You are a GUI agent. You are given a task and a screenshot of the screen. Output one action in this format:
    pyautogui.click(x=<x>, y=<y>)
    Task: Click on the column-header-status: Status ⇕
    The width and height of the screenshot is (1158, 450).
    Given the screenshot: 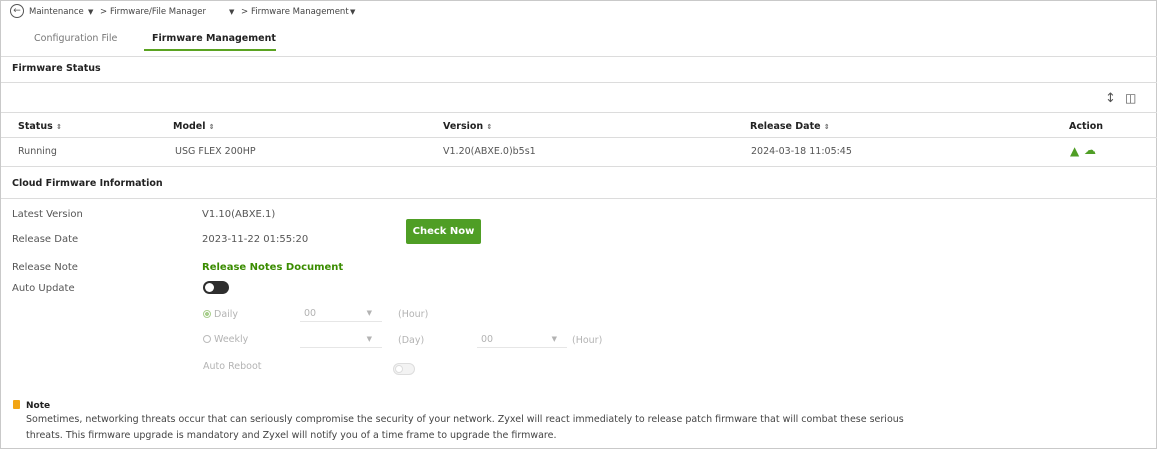 What is the action you would take?
    pyautogui.click(x=40, y=126)
    